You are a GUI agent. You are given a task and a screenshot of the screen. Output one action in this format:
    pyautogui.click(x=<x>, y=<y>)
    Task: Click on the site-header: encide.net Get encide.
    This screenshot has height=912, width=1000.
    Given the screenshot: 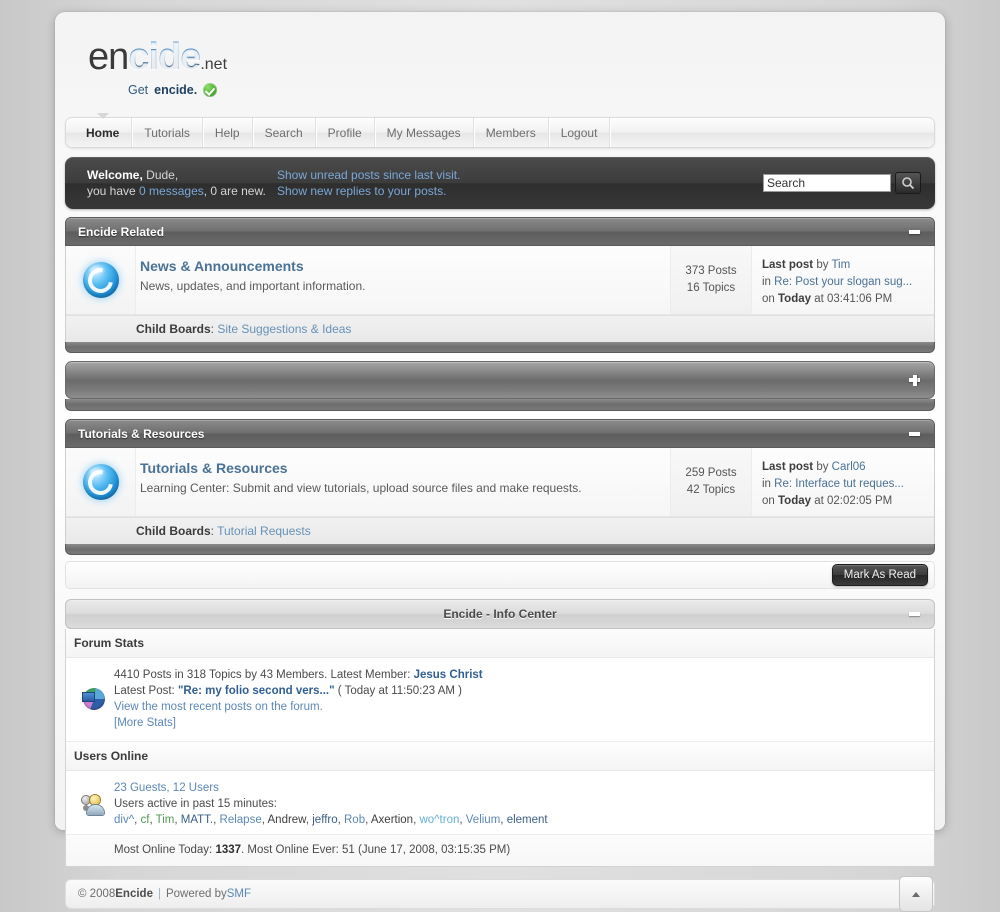 What is the action you would take?
    pyautogui.click(x=500, y=64)
    